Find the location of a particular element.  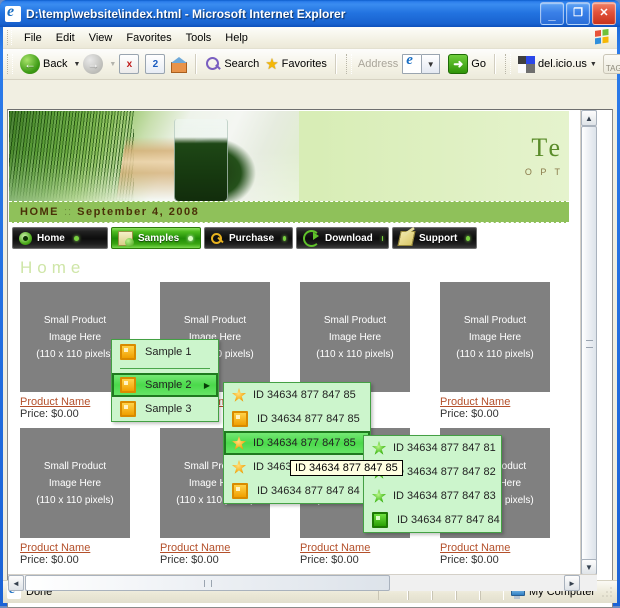

delicious-caret-icon: ▼ is located at coordinates (593, 64).